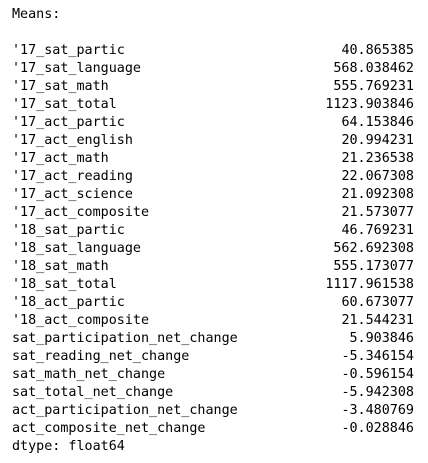  Describe the element at coordinates (60, 86) in the screenshot. I see `row-key: '17_sat_math` at that location.